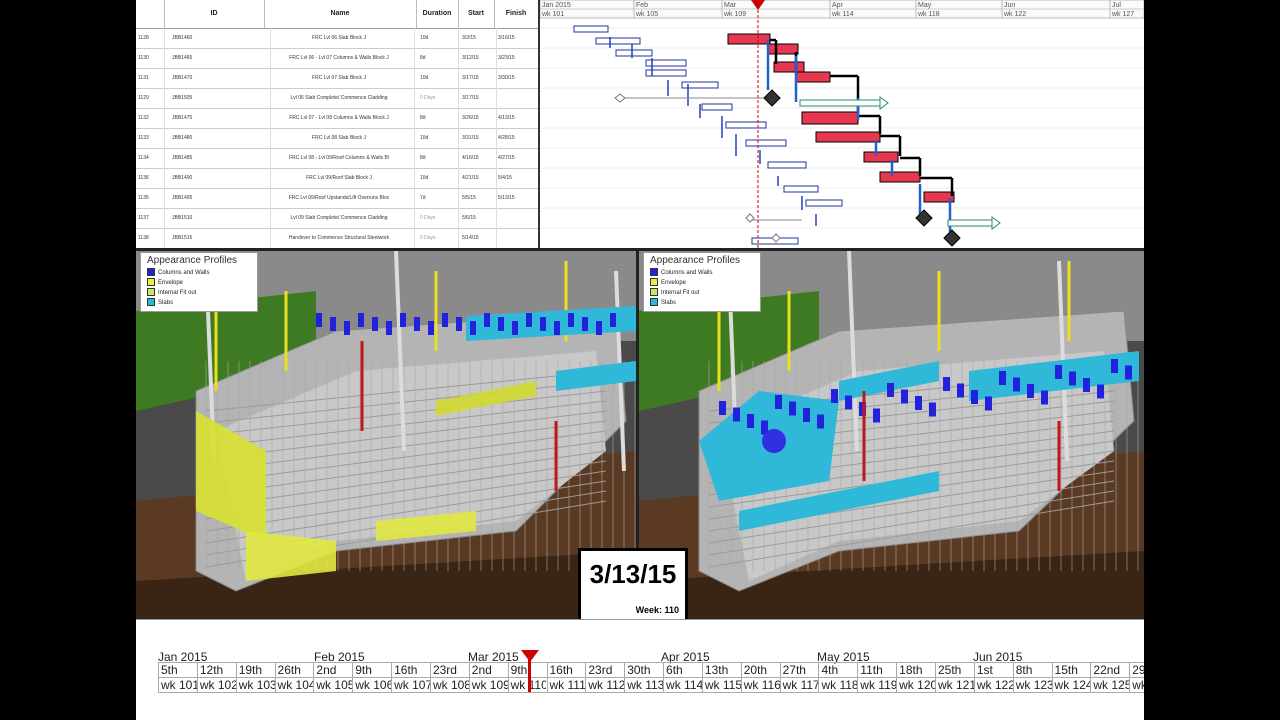 The height and width of the screenshot is (720, 1280). I want to click on timeline-week-cell: wk 124, so click(1070, 685).